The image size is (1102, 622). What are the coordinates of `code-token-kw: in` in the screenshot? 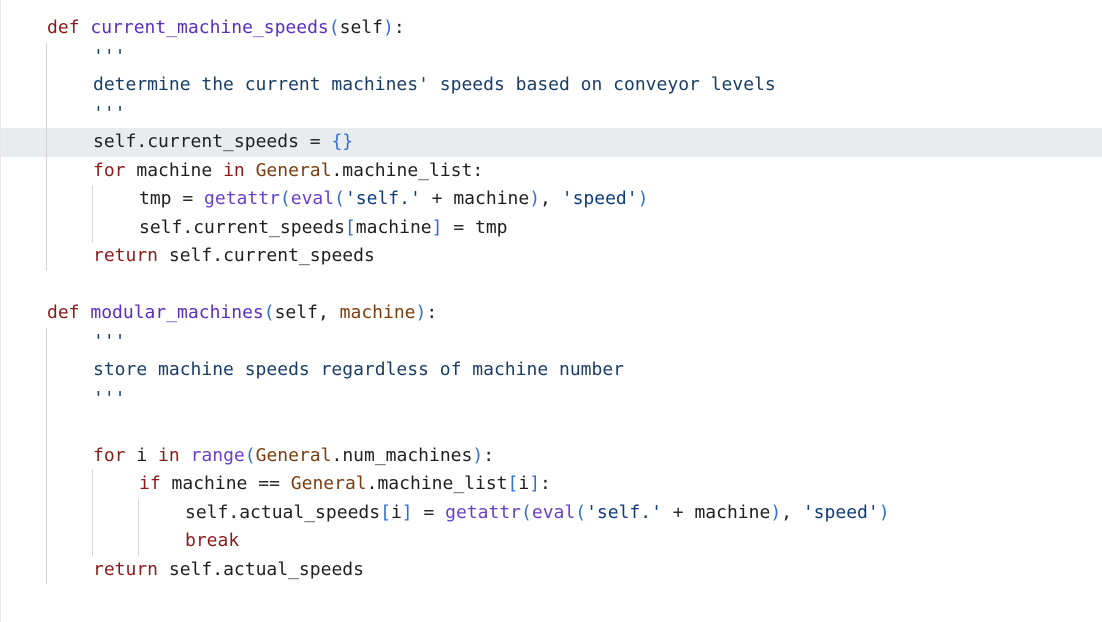 It's located at (169, 455).